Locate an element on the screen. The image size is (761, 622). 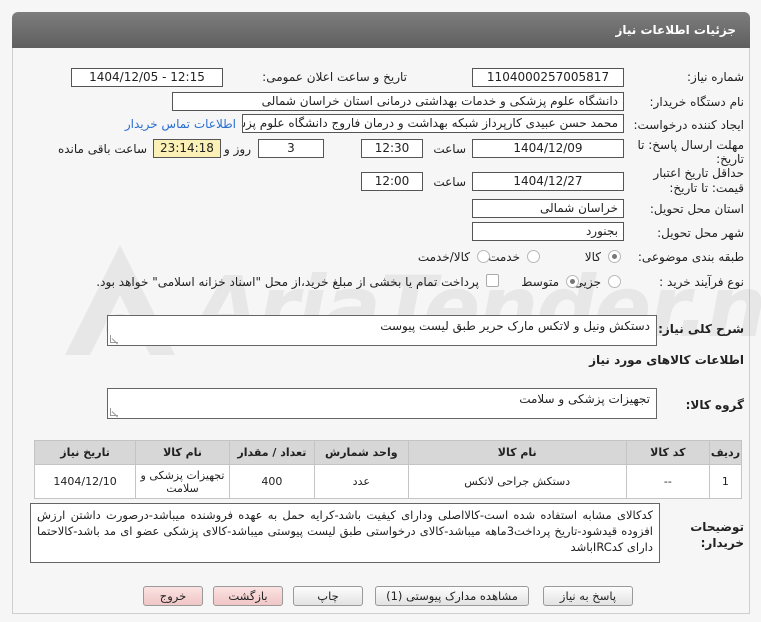
contact-buyer-link: اطلاعات تماس خریدار is located at coordinates (180, 124).